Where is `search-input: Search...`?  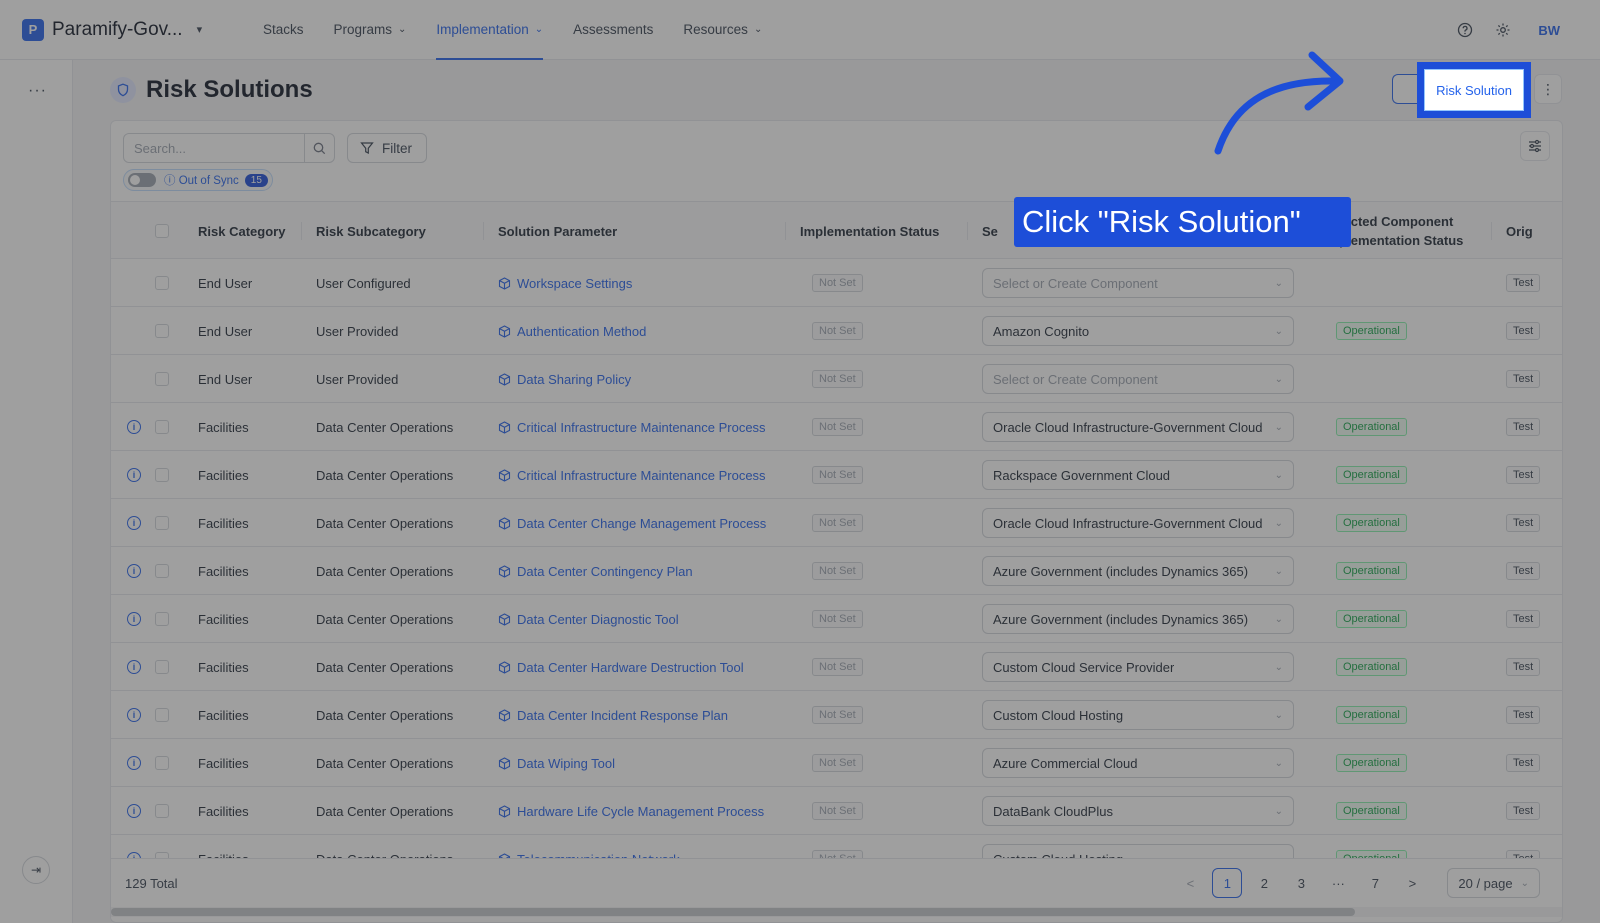
search-input: Search... is located at coordinates (214, 148).